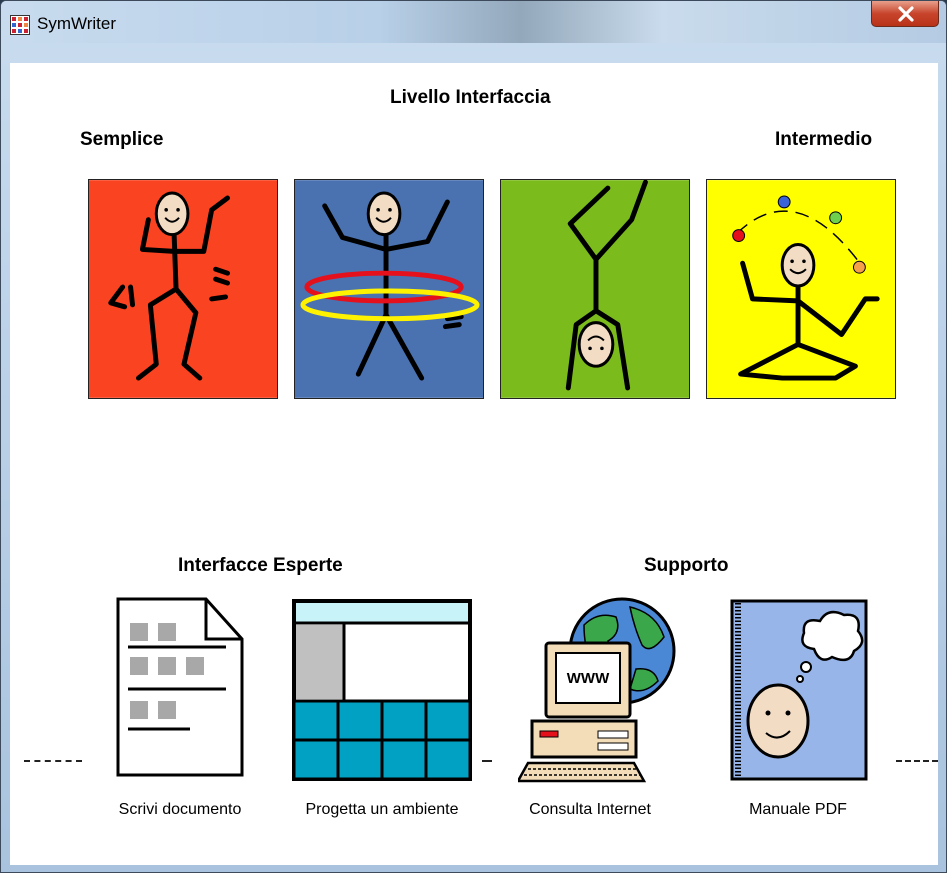 The width and height of the screenshot is (947, 873). I want to click on level-tile-handstand, so click(595, 289).